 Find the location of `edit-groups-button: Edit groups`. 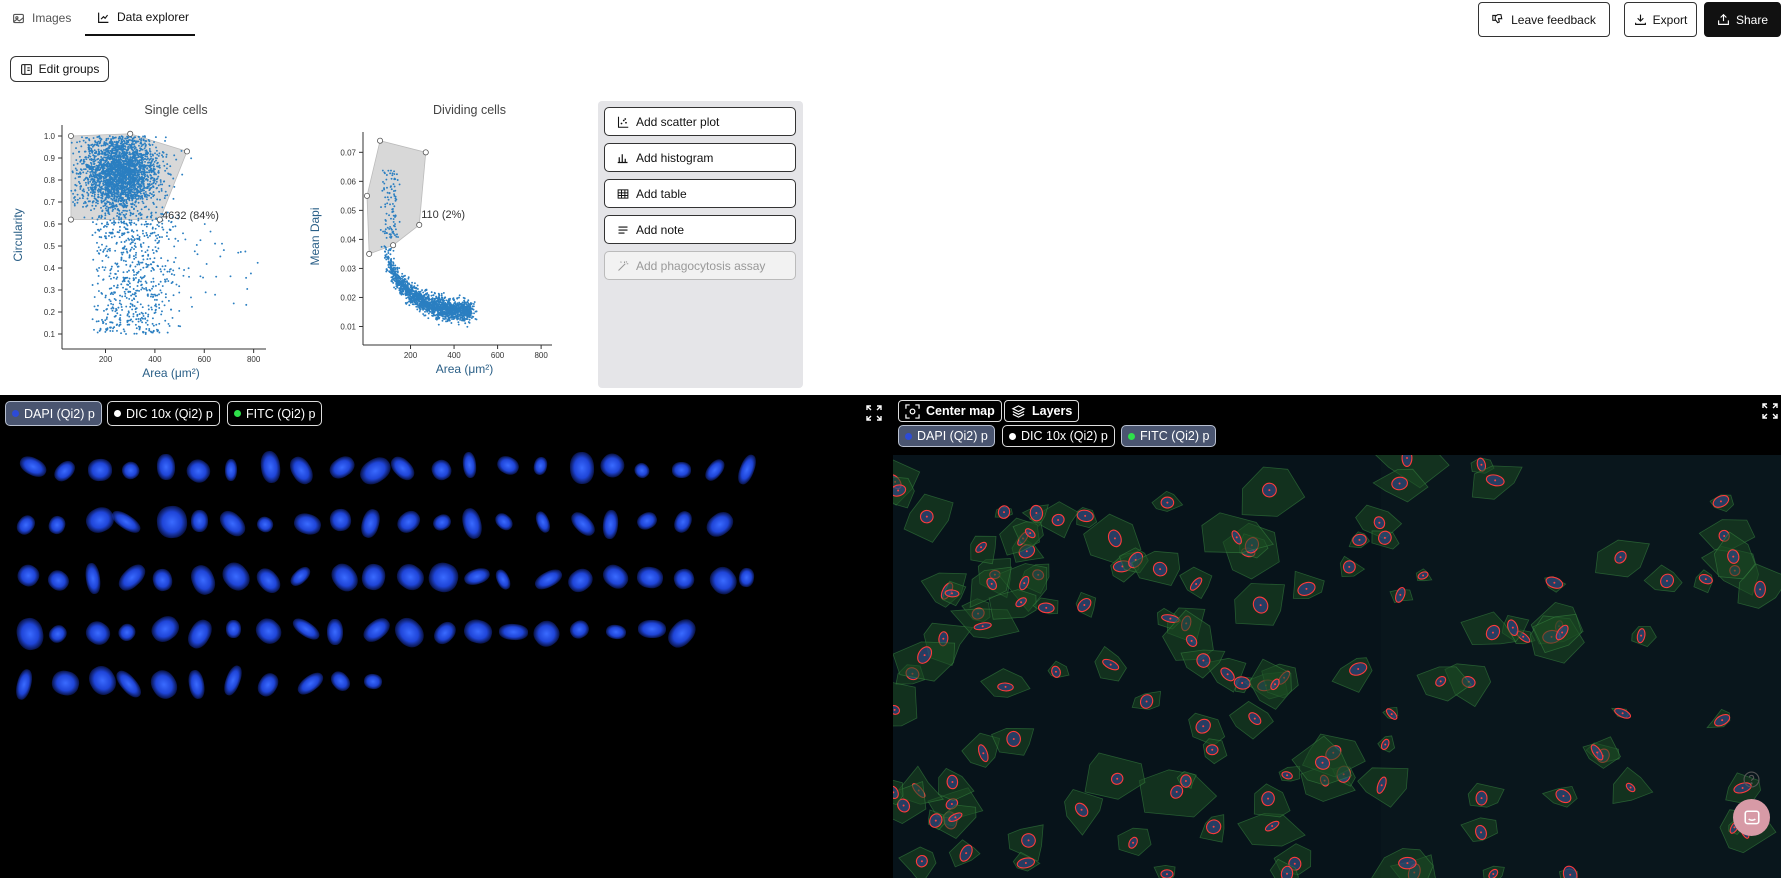

edit-groups-button: Edit groups is located at coordinates (59, 69).